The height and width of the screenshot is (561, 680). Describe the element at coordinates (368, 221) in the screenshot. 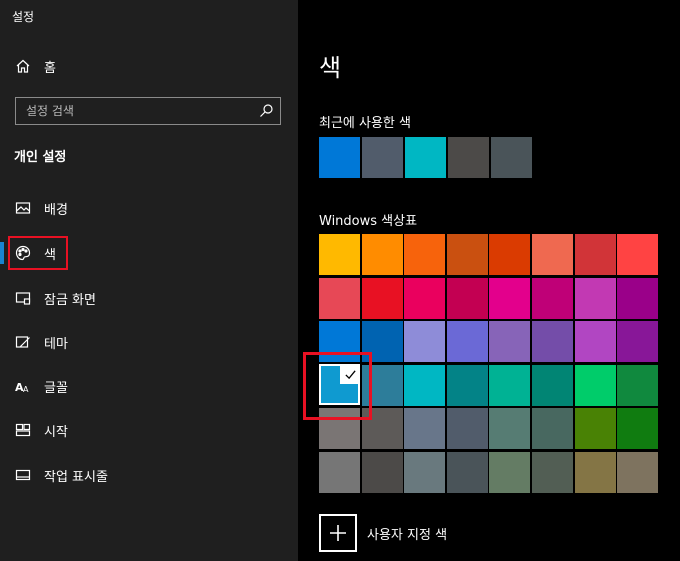

I see `palette-title: Windows 색상표` at that location.